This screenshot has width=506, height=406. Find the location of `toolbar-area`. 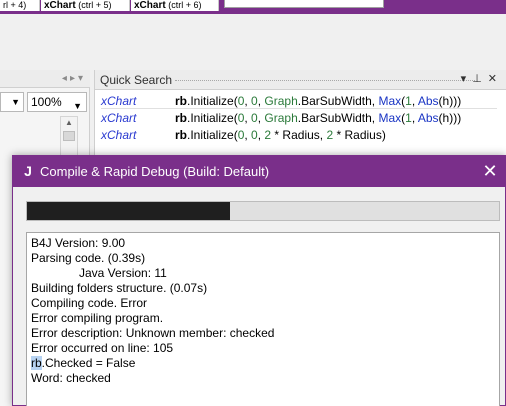

toolbar-area is located at coordinates (253, 42).